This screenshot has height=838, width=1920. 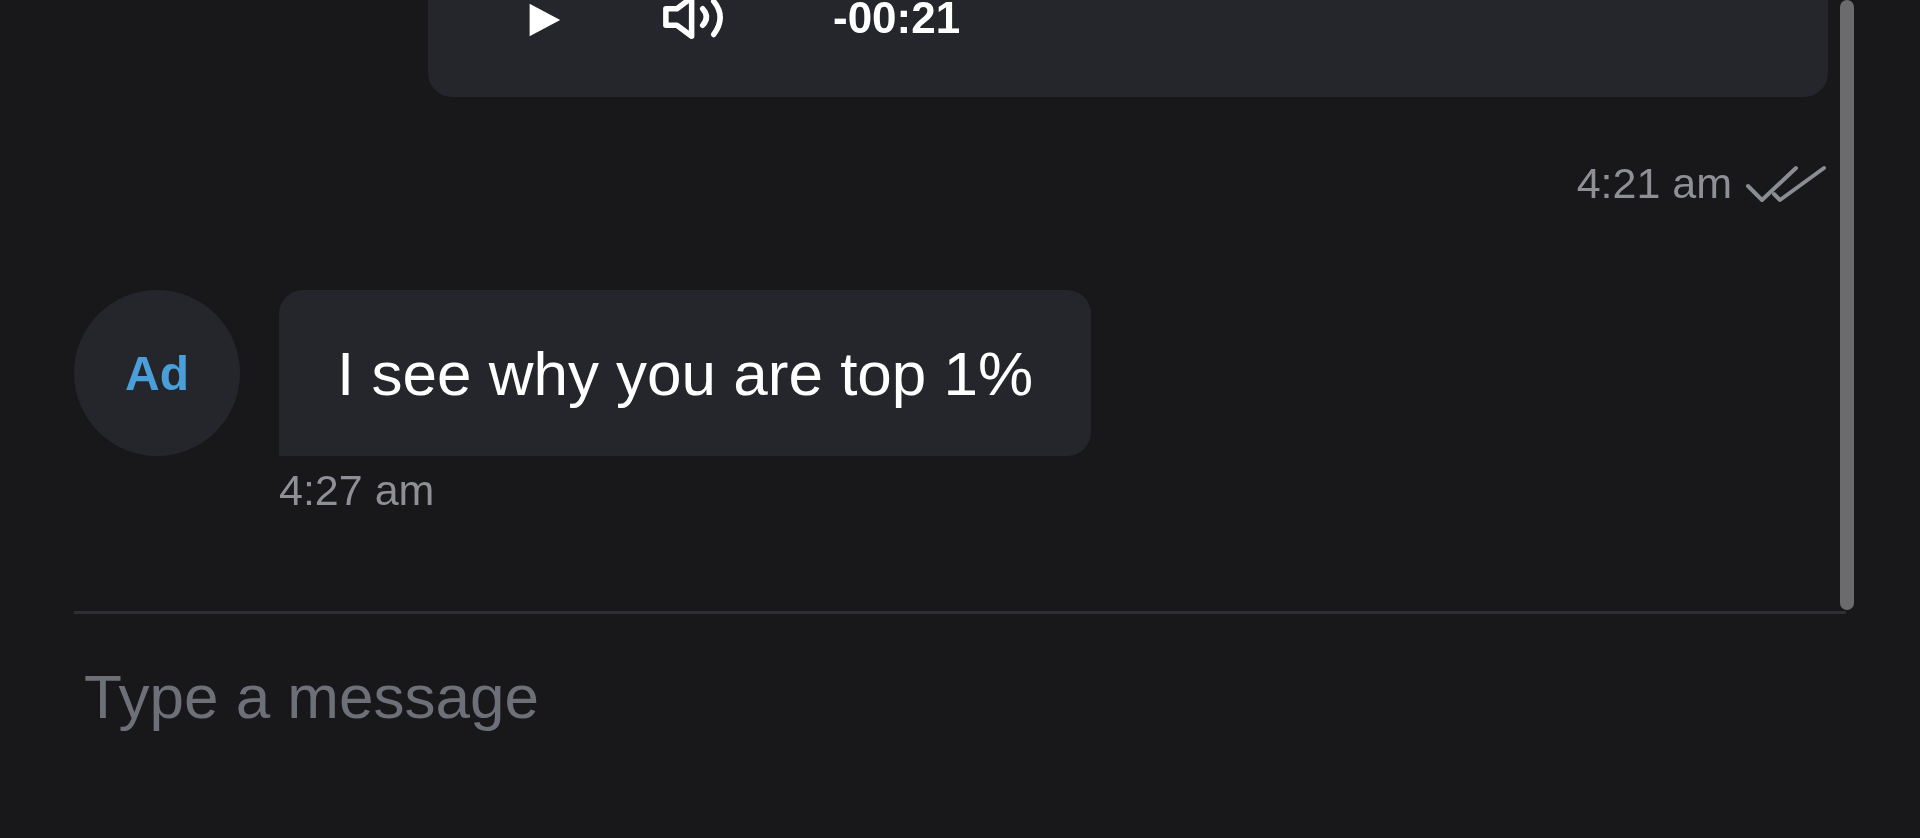 I want to click on message-input: Type a message, so click(x=534, y=696).